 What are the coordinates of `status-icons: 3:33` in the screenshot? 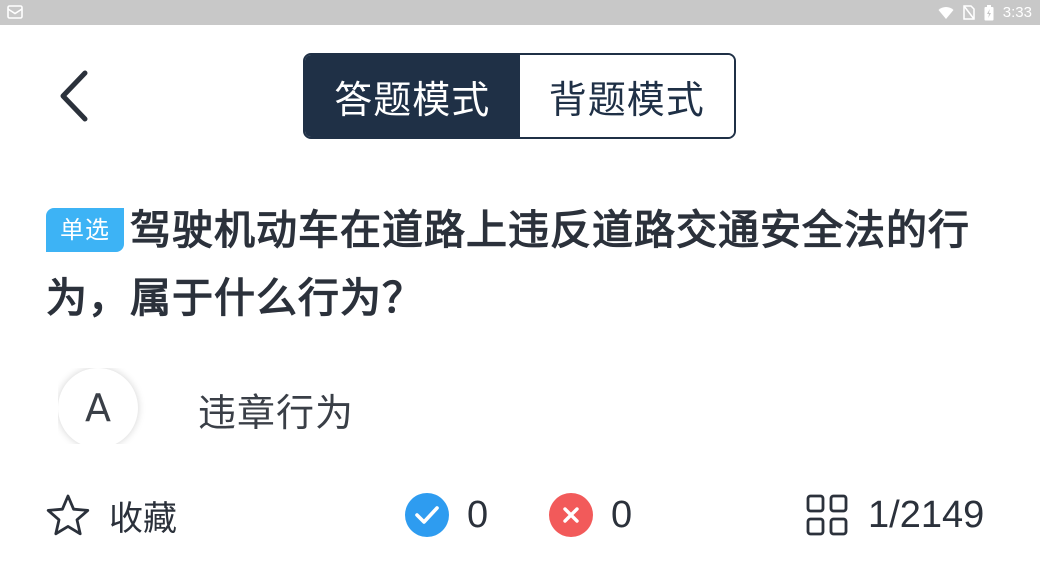 It's located at (985, 12).